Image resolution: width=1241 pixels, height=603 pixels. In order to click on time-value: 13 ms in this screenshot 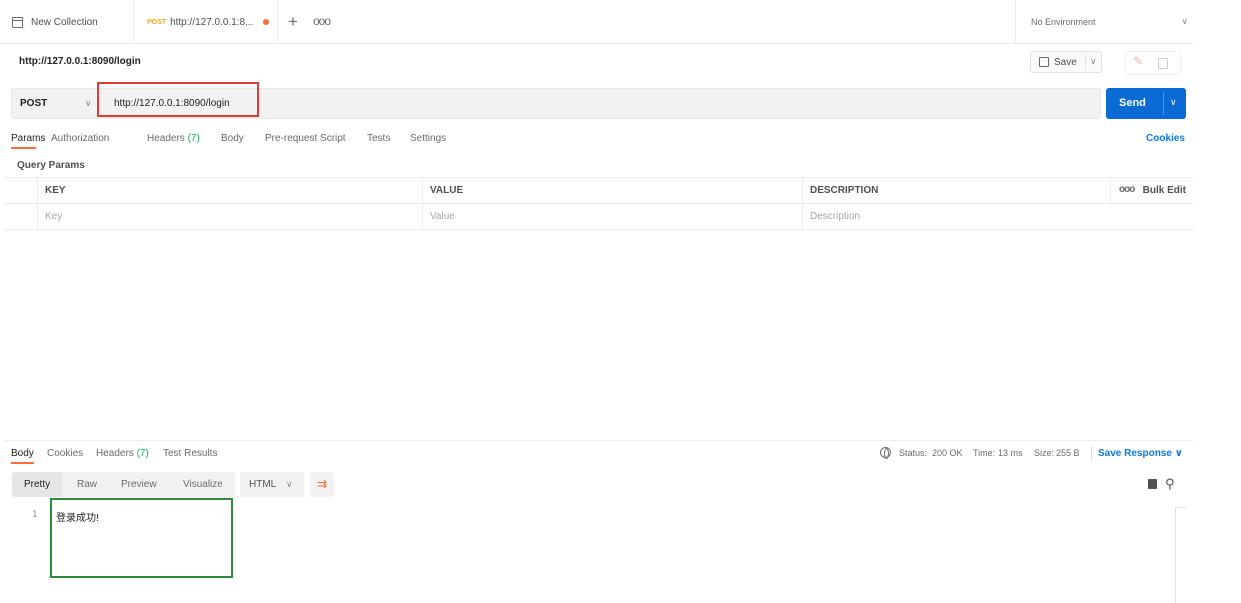, I will do `click(1010, 453)`.